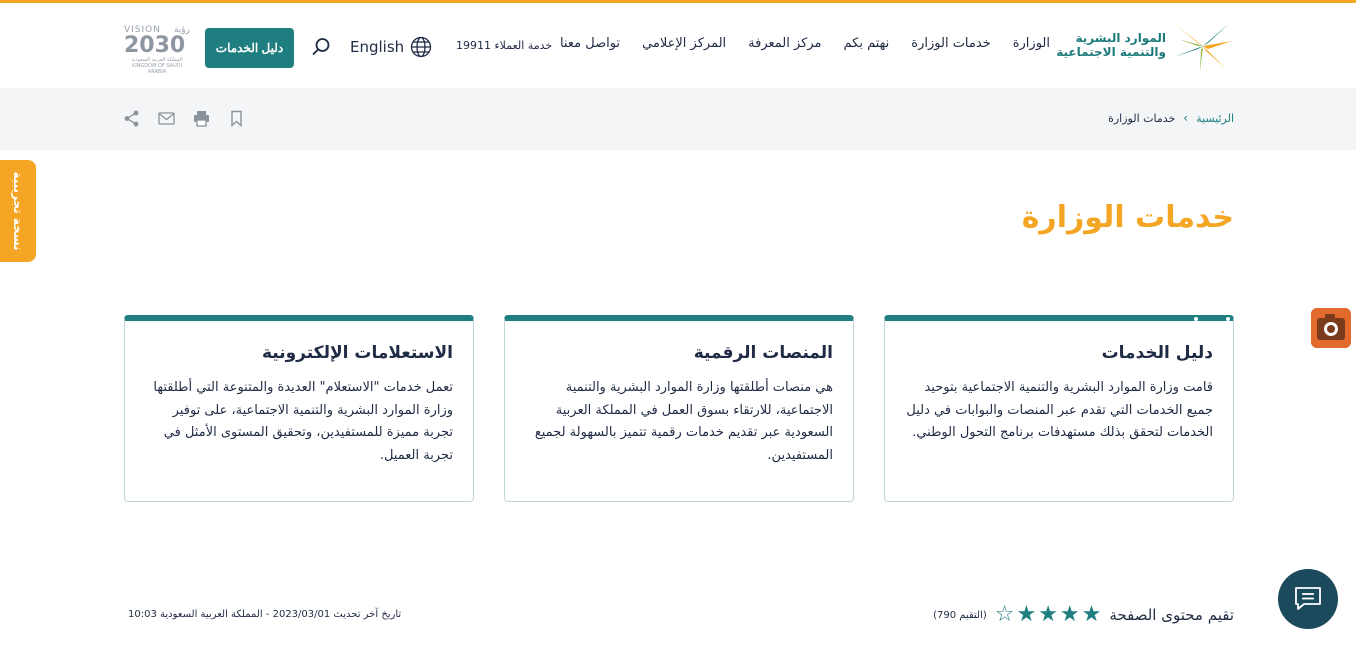  Describe the element at coordinates (421, 47) in the screenshot. I see `globe-icon` at that location.